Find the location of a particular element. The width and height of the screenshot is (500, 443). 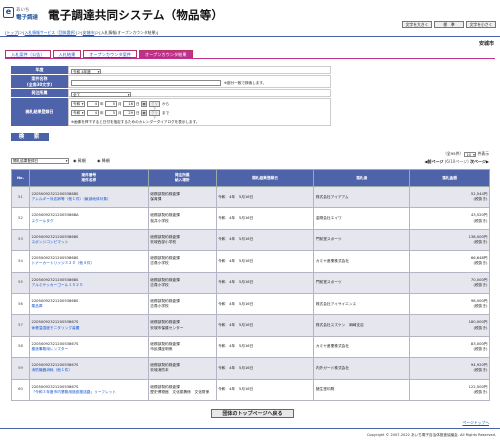

breadcrumb-org: 安城市 is located at coordinates (88, 32).